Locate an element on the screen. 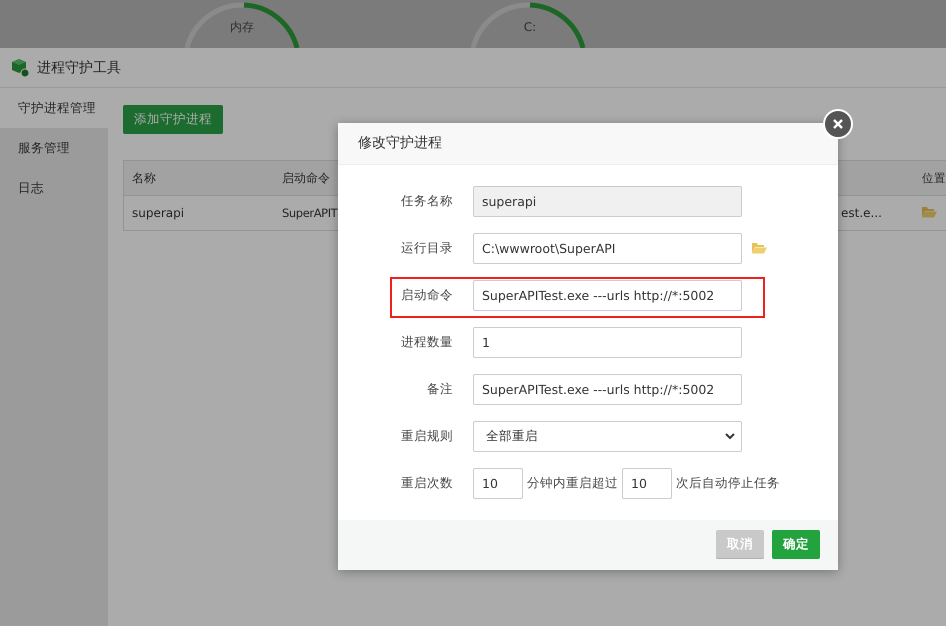  input-field: C:\wwwroot\SuperAPI is located at coordinates (607, 248).